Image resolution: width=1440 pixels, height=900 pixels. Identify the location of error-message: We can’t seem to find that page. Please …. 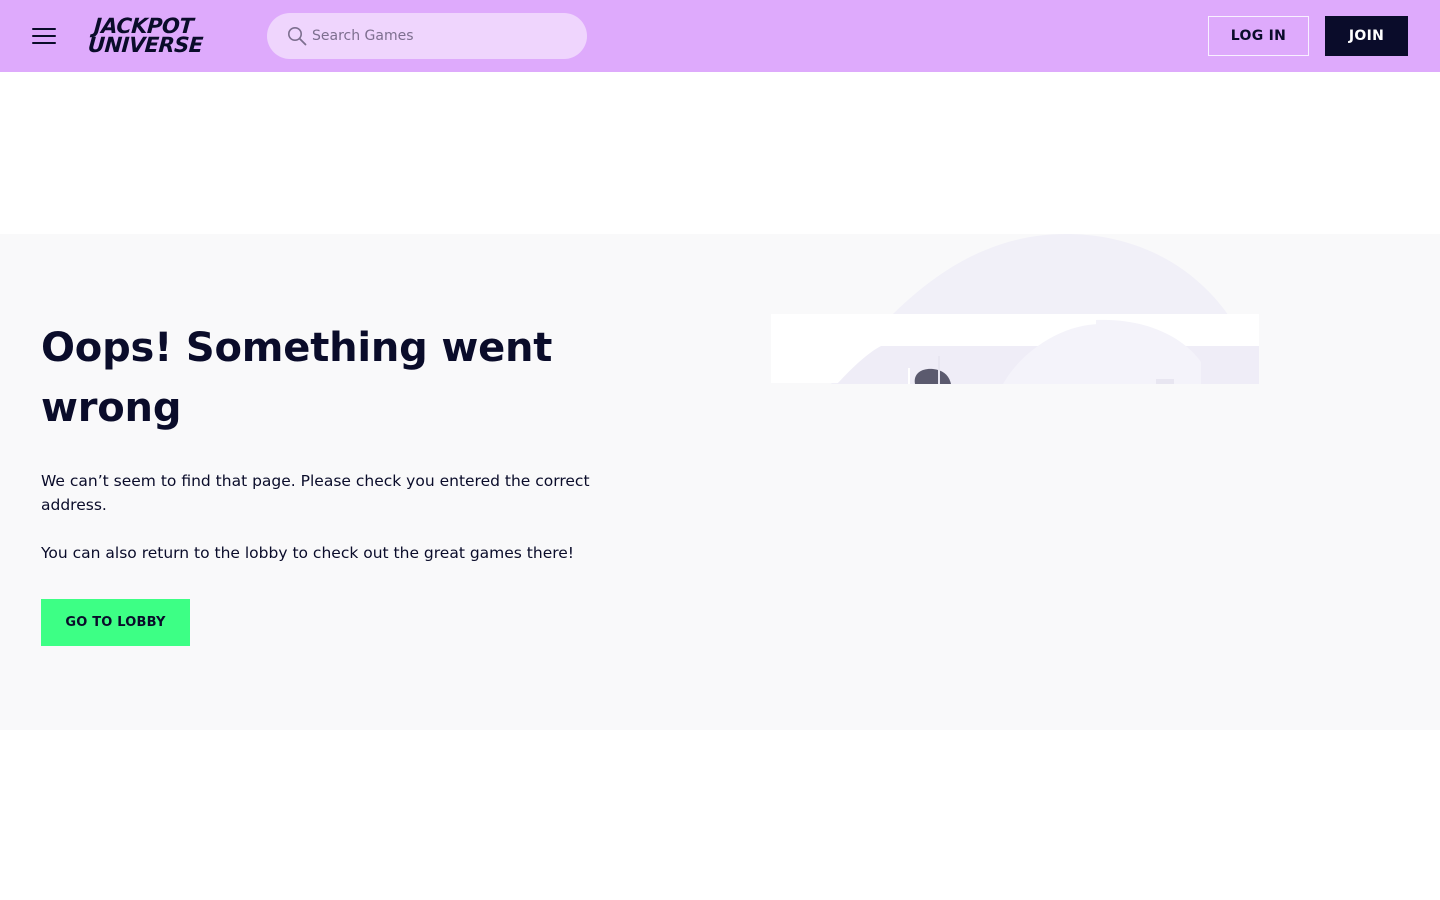
(315, 493).